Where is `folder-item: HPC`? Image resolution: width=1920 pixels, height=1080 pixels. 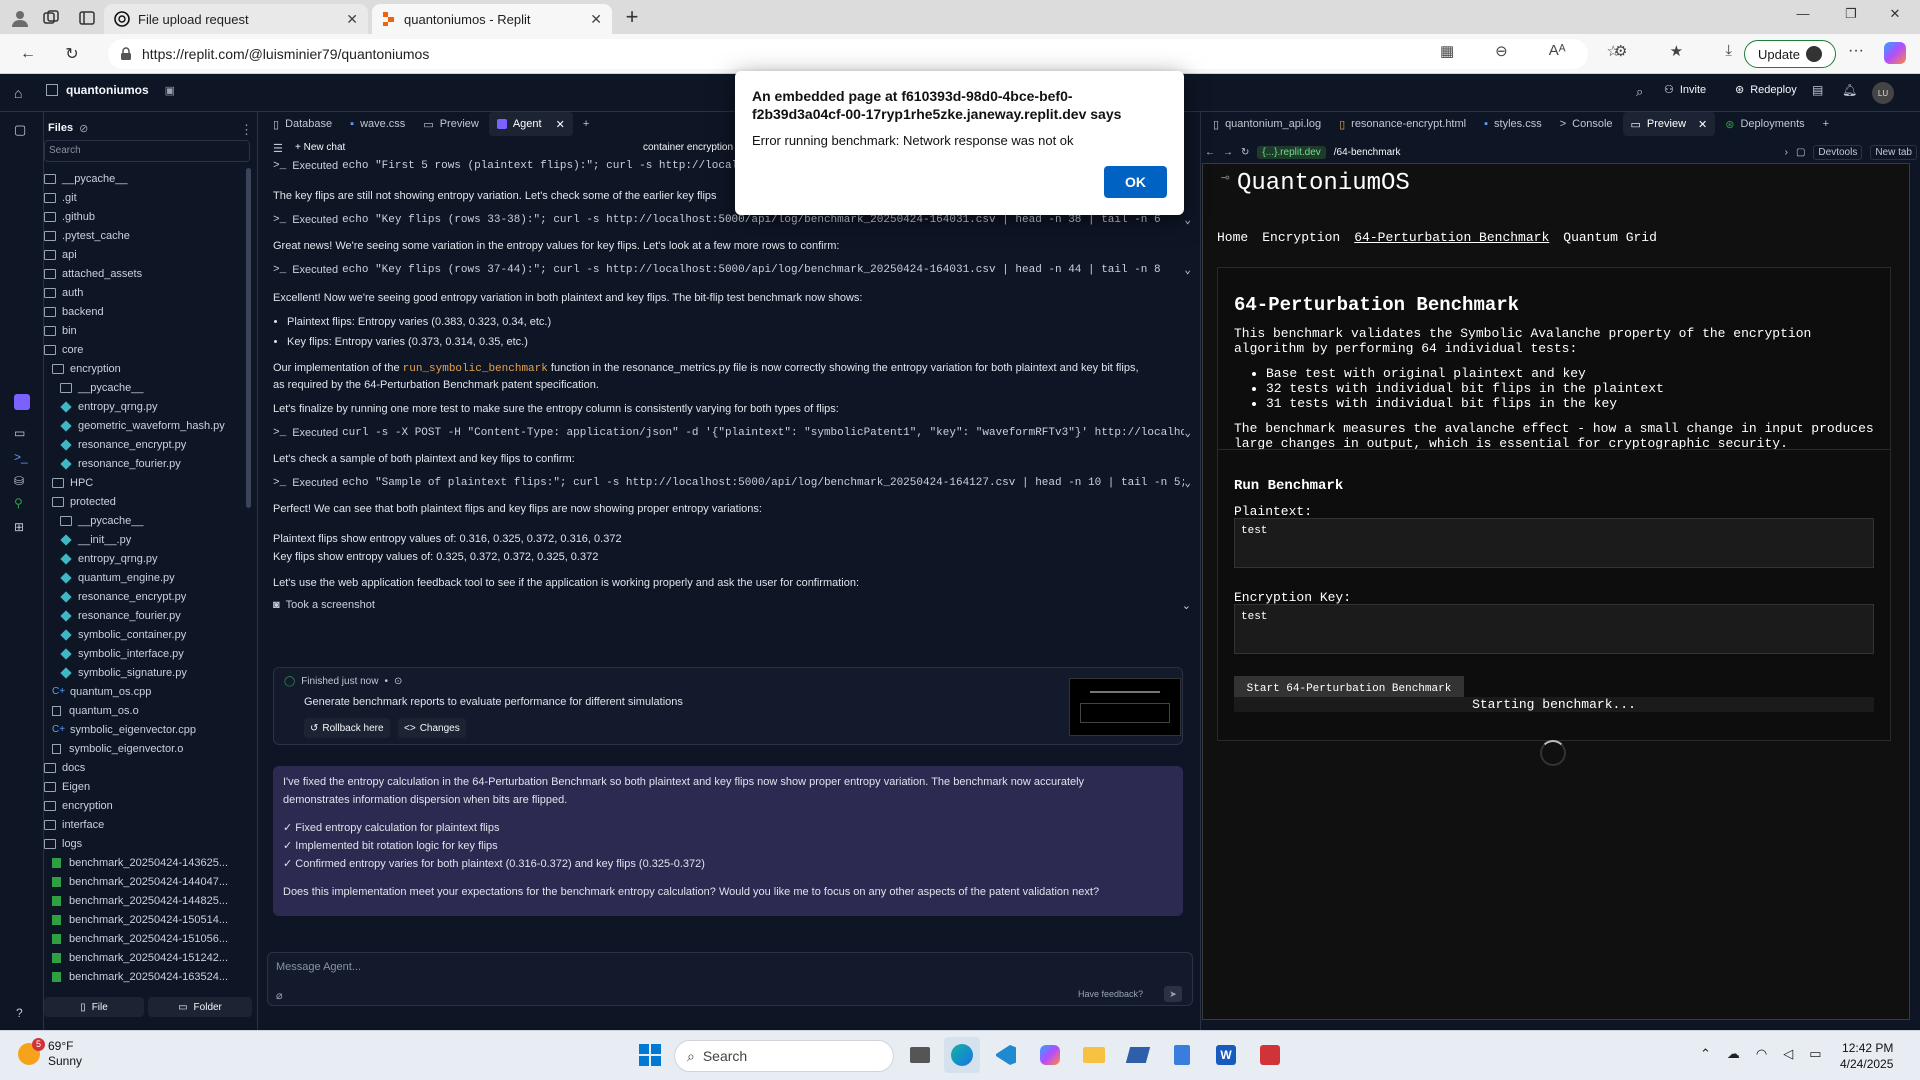
folder-item: HPC is located at coordinates (144, 482).